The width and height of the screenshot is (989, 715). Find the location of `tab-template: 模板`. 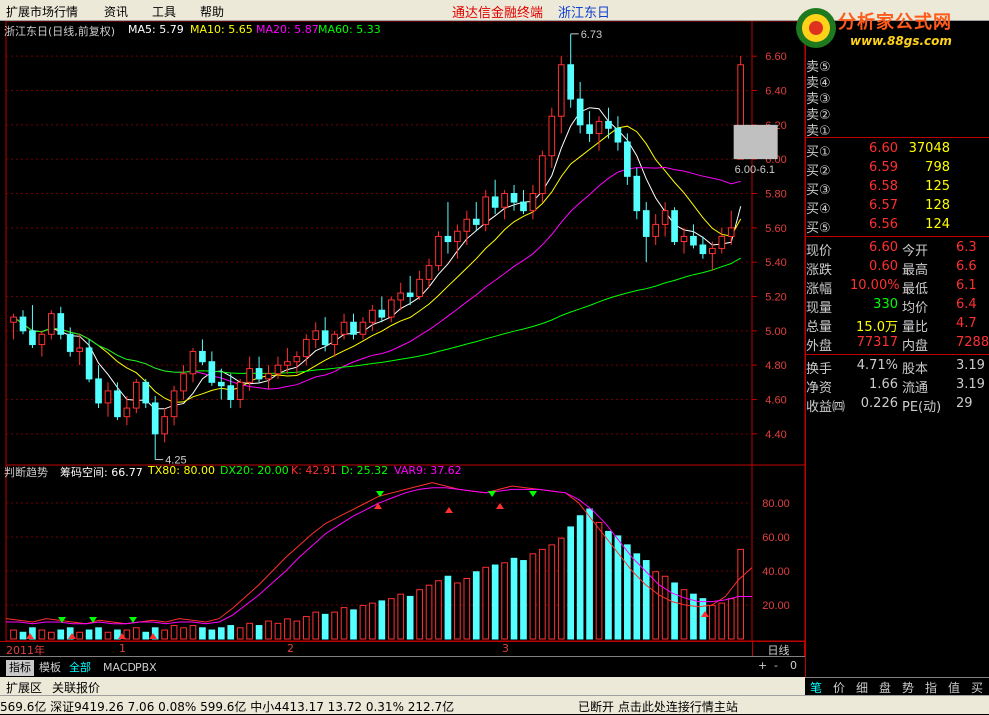

tab-template: 模板 is located at coordinates (50, 668).